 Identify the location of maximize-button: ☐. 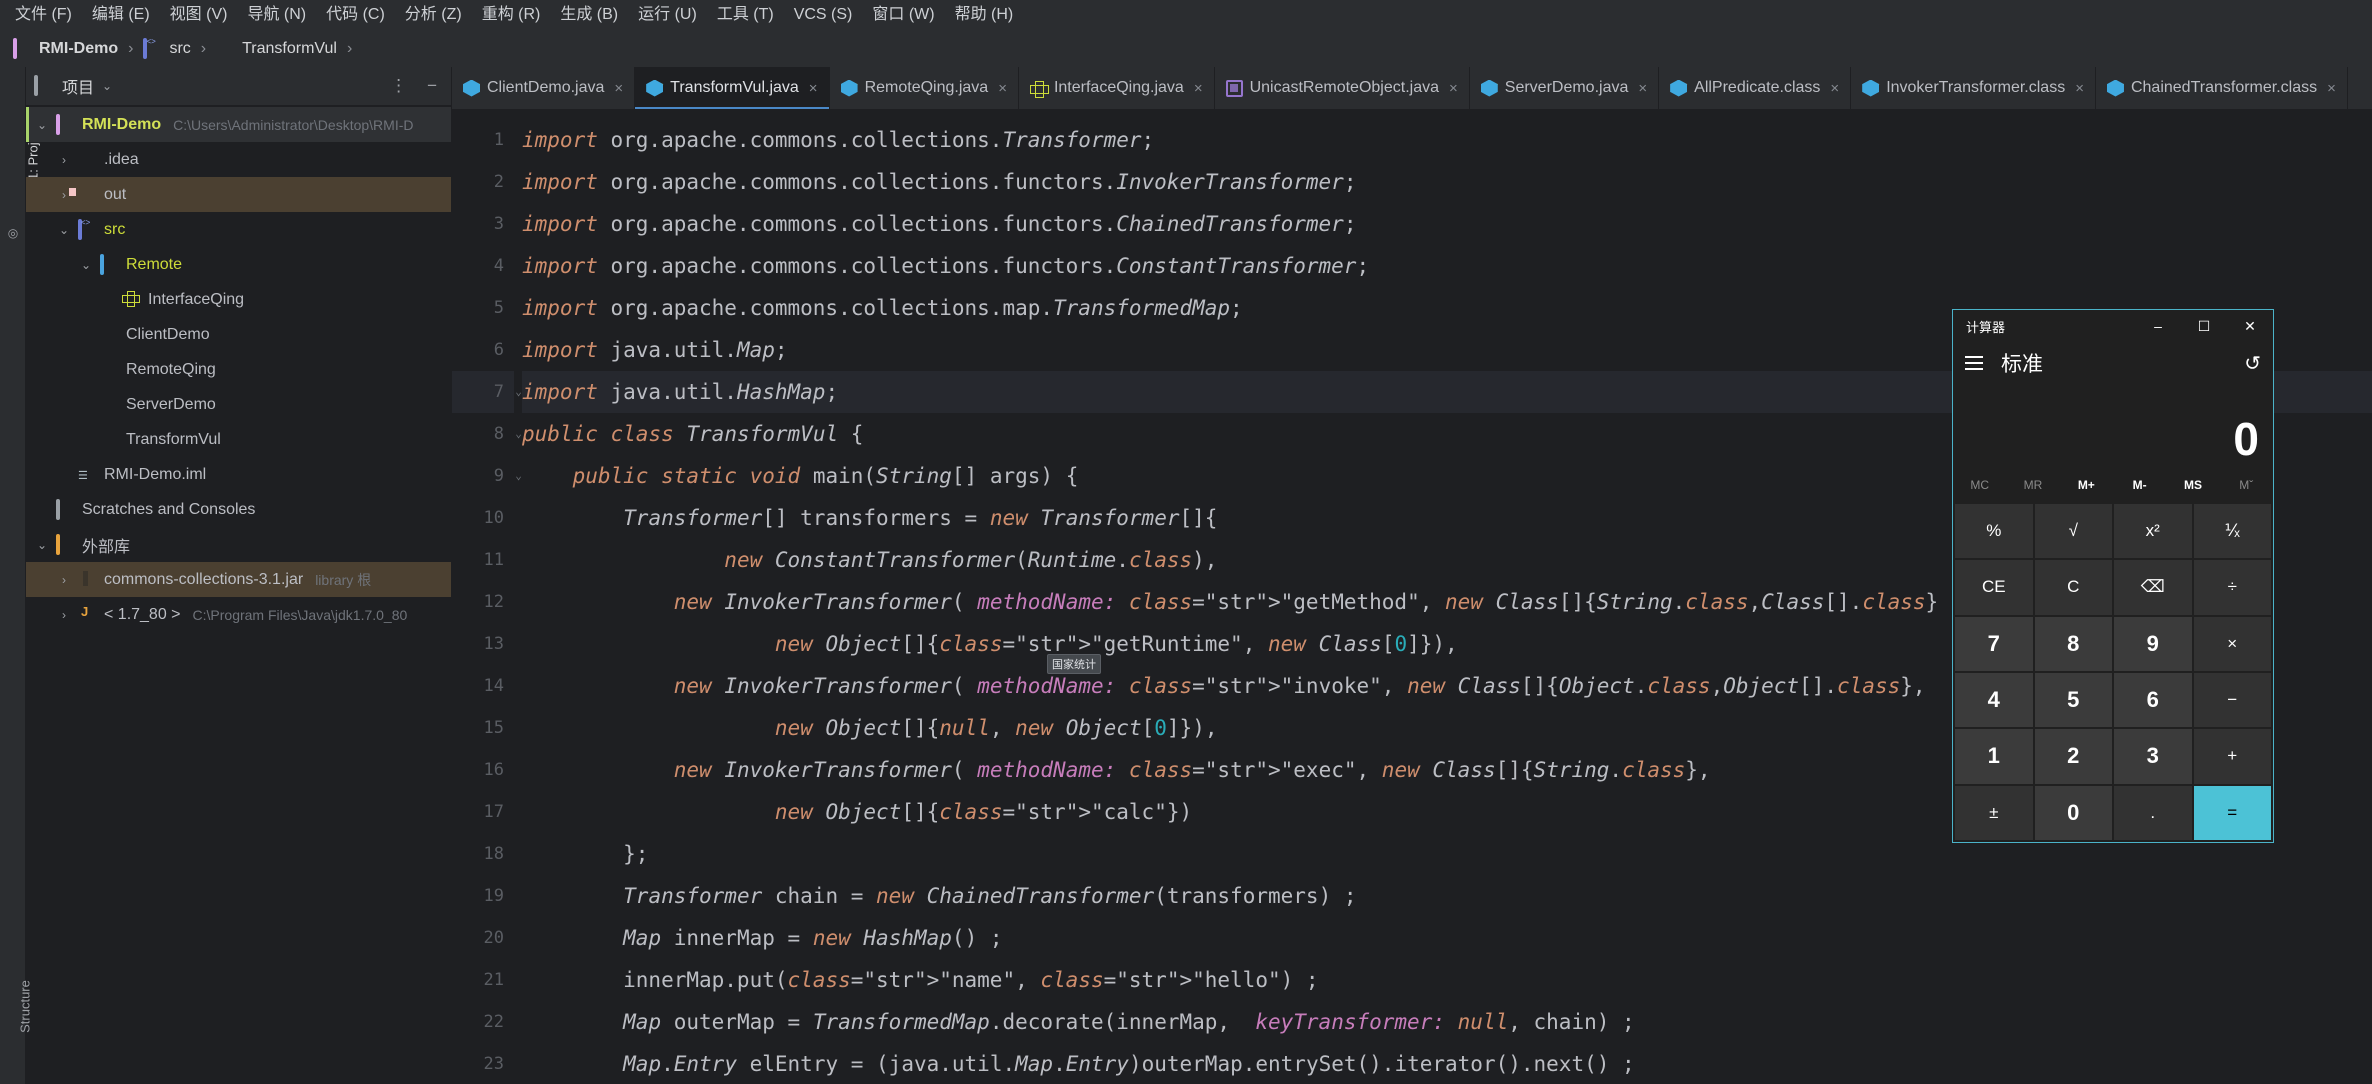
(2204, 326).